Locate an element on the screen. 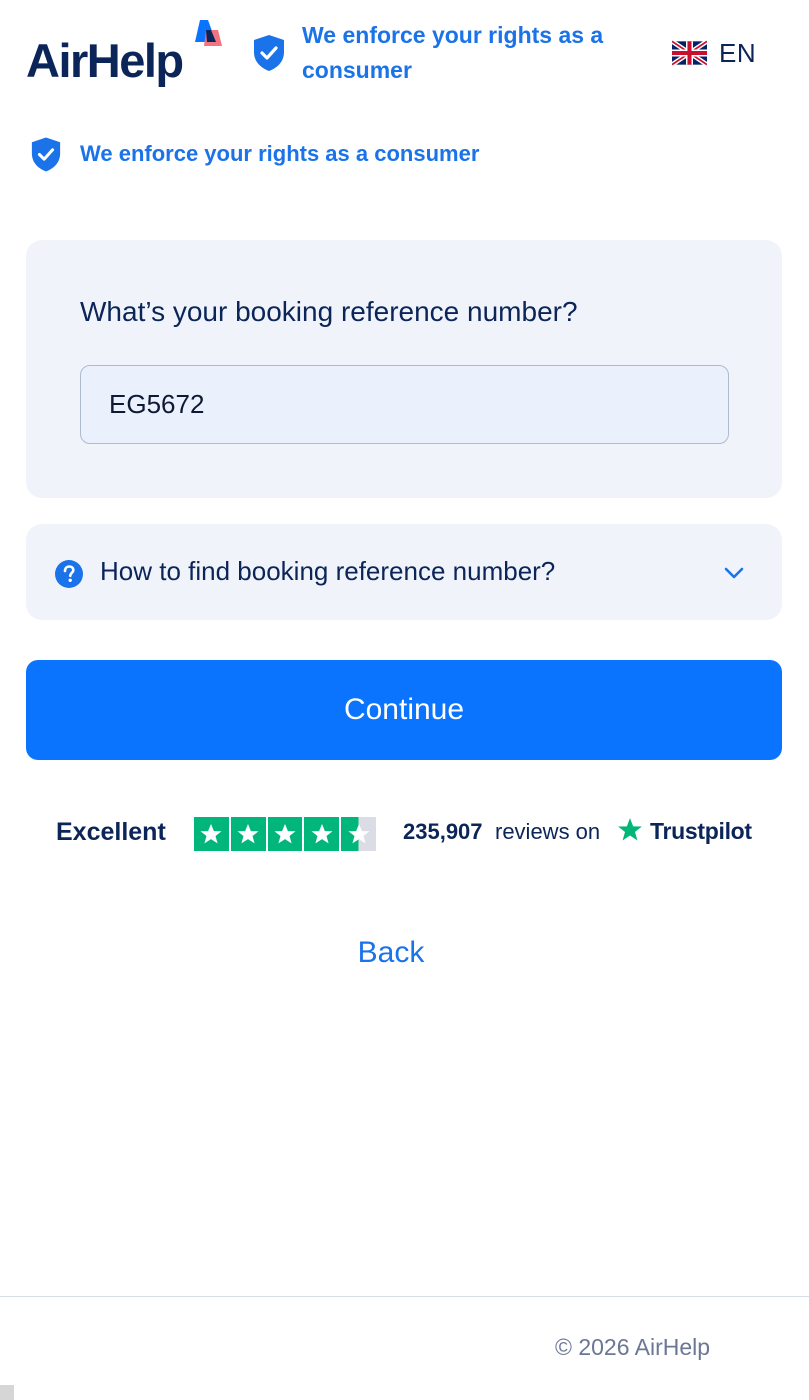  booking-reference-question: What’s your booking reference number? is located at coordinates (329, 311).